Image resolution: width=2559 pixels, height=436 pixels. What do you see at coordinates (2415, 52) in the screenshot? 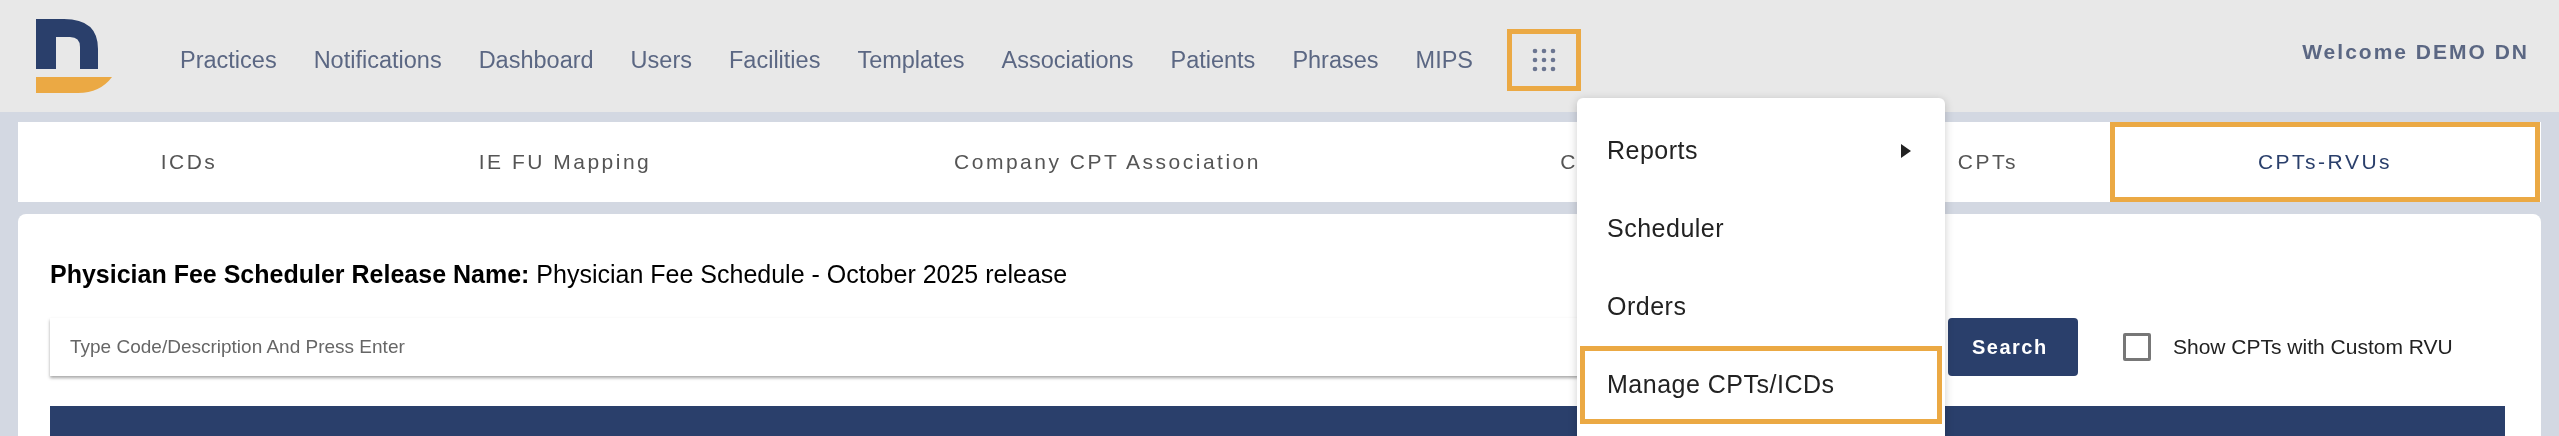
I see `welcome-text: Welcome DEMO DN` at bounding box center [2415, 52].